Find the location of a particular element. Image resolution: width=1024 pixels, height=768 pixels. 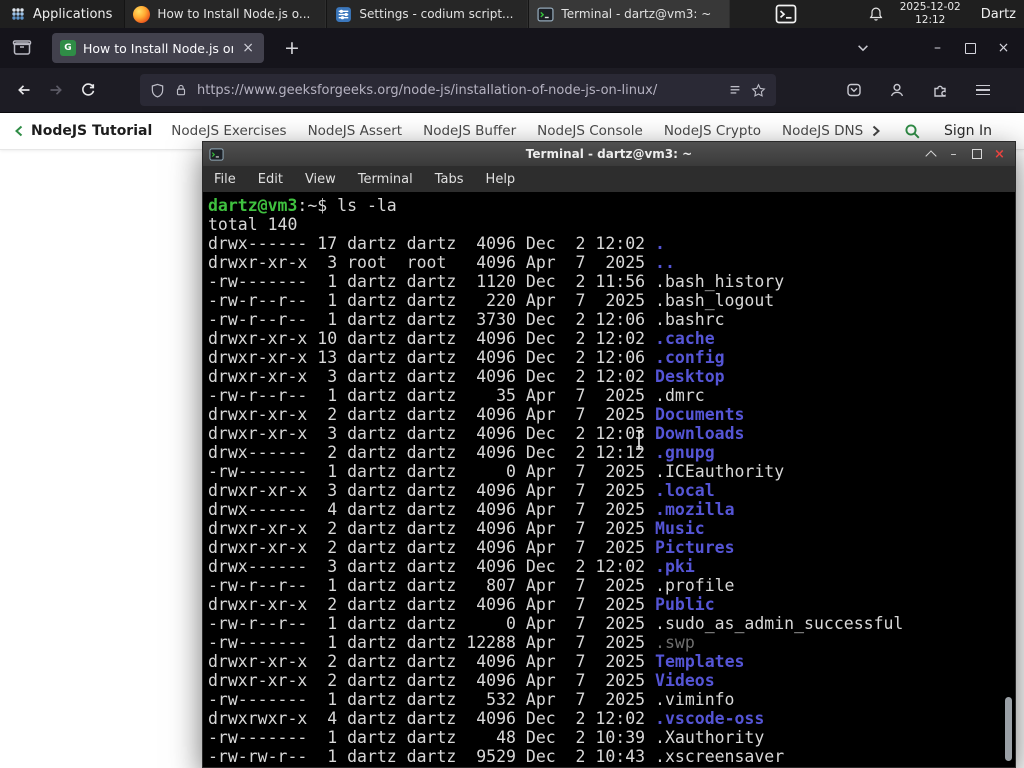

terminal-close-button: × is located at coordinates (999, 154).